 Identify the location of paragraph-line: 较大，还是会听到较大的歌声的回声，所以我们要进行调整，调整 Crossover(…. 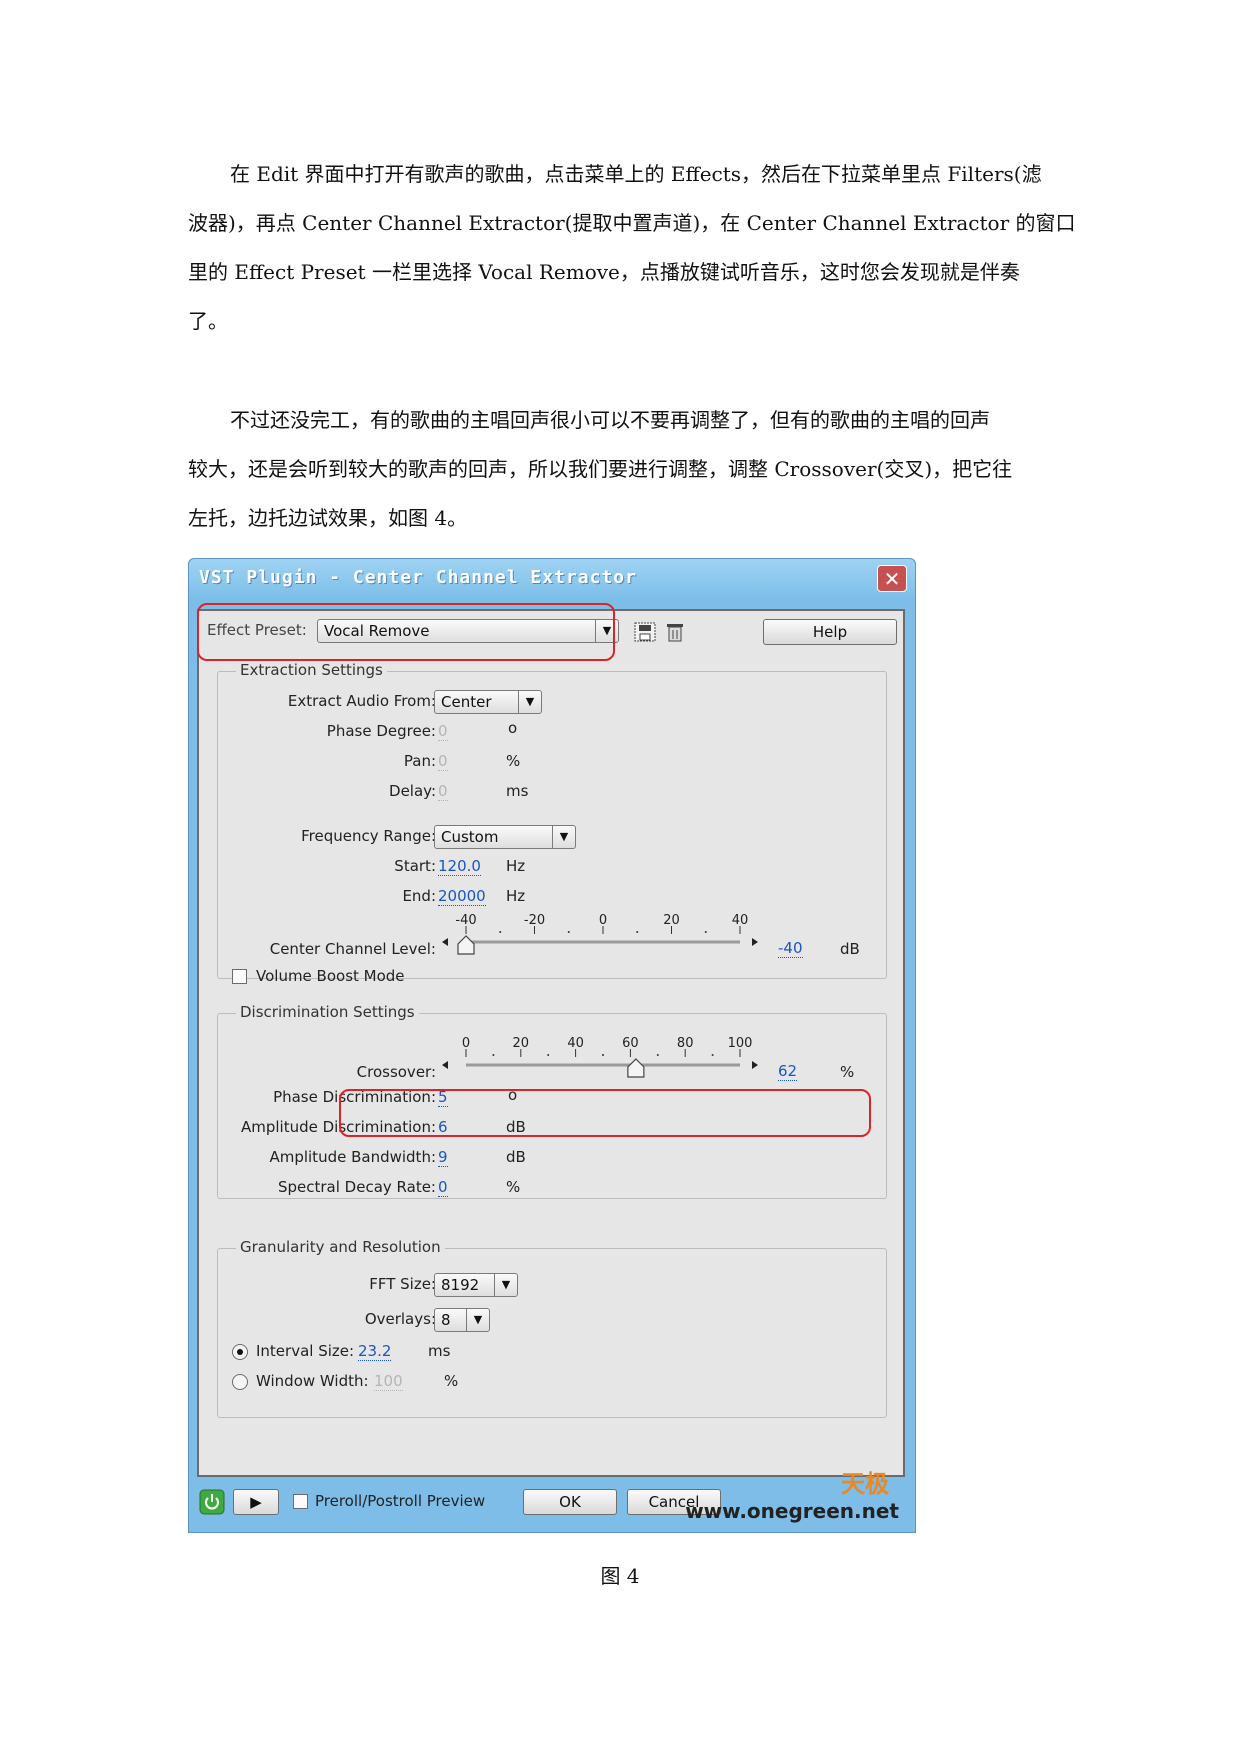
(600, 469).